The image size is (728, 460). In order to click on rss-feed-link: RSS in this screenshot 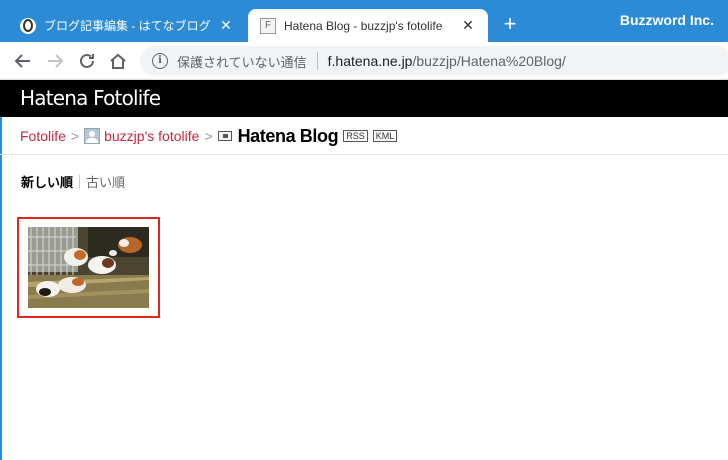, I will do `click(355, 136)`.